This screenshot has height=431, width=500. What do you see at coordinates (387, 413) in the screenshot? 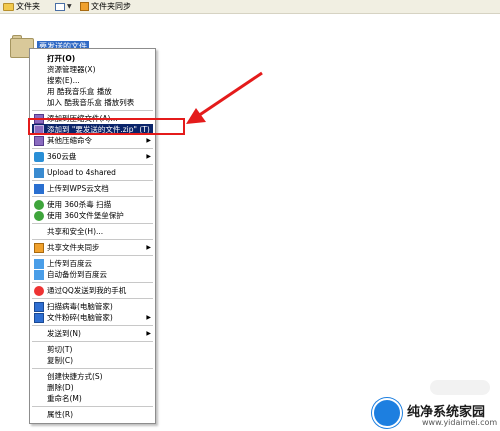
I see `watermark-logo-icon` at bounding box center [387, 413].